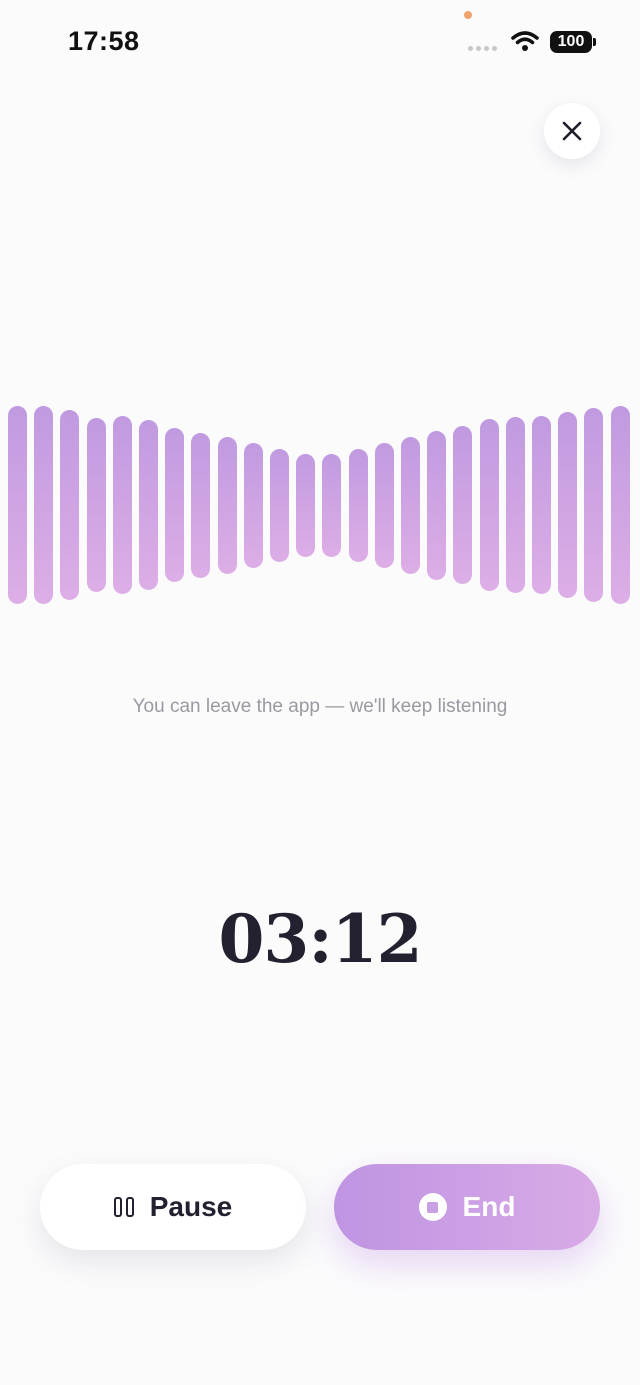  What do you see at coordinates (525, 41) in the screenshot?
I see `wifi-icon` at bounding box center [525, 41].